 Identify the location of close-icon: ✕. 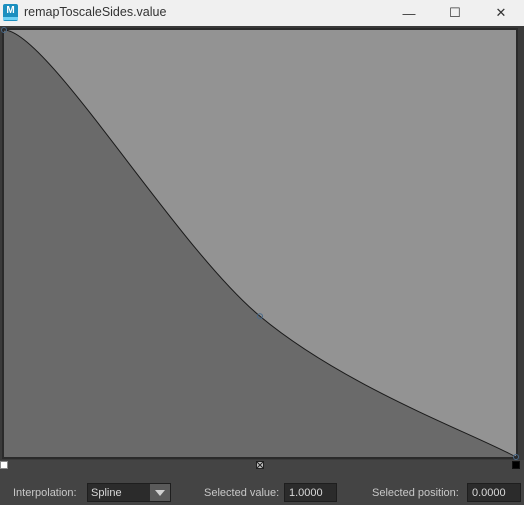
(501, 12).